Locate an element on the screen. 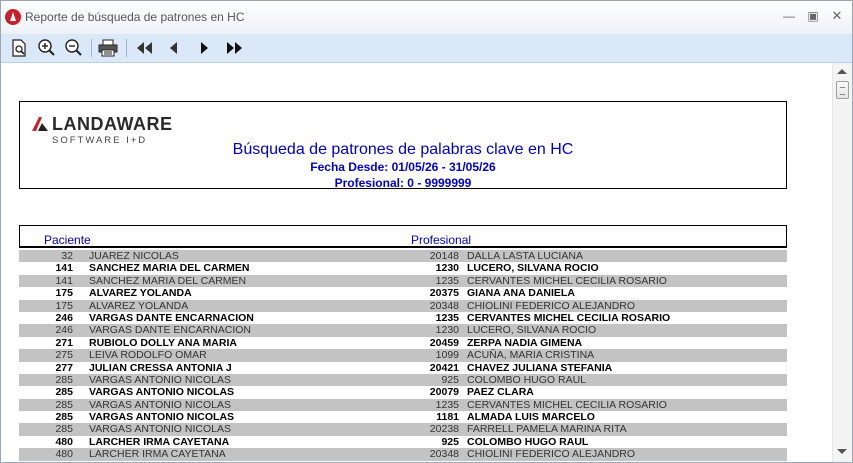 The height and width of the screenshot is (463, 853). professional-id: 20375 is located at coordinates (444, 293).